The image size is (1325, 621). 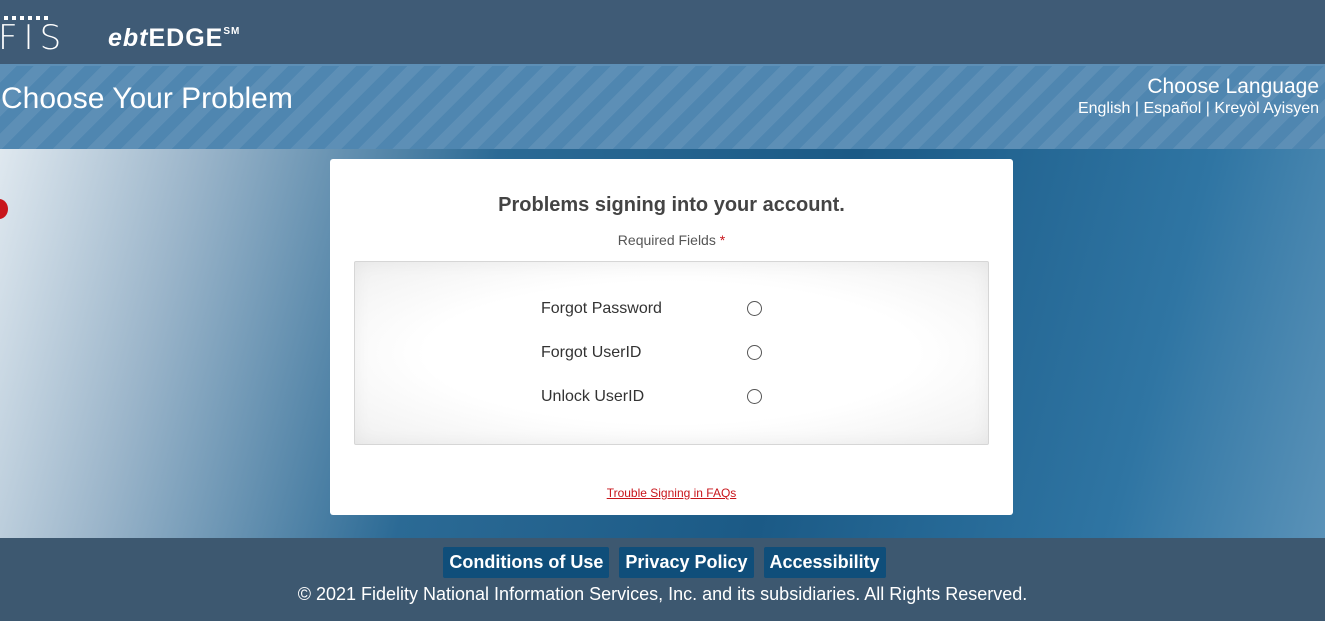 What do you see at coordinates (686, 562) in the screenshot?
I see `privacy-policy-button: Privacy Policy` at bounding box center [686, 562].